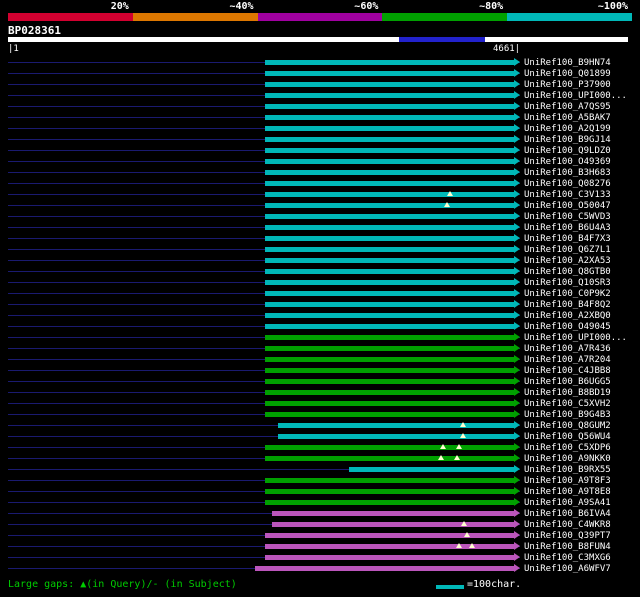 The height and width of the screenshot is (597, 640). I want to click on hit-label: UniRef100_A9T8E8, so click(567, 492).